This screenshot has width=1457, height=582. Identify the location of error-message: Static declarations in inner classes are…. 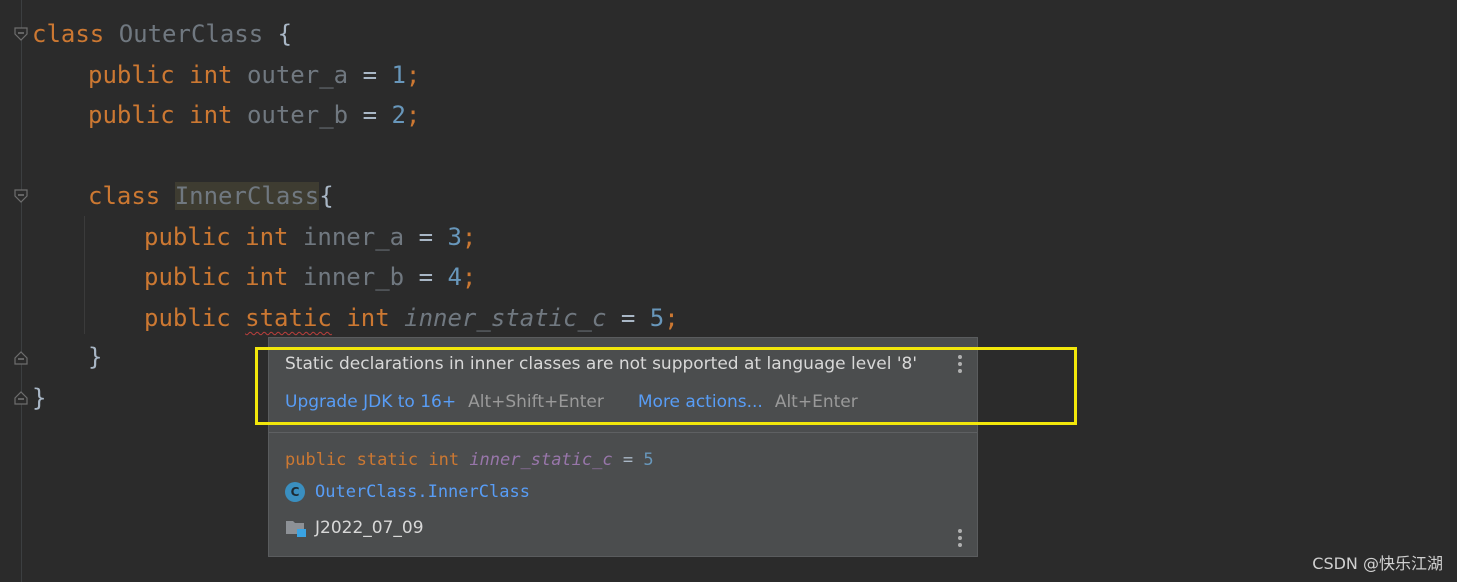
(601, 364).